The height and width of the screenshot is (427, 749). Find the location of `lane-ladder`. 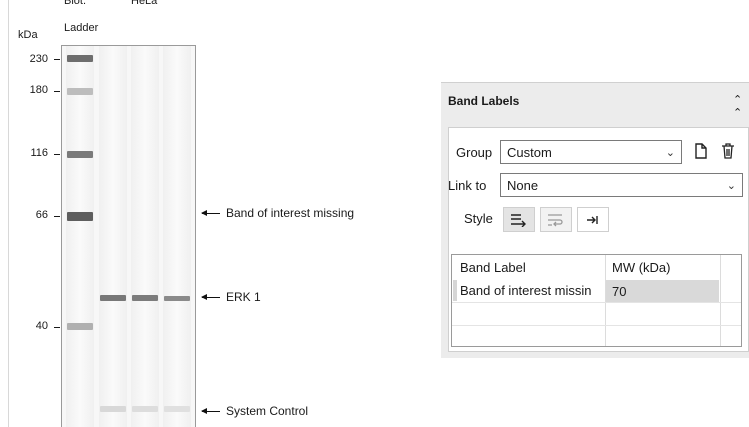

lane-ladder is located at coordinates (80, 236).